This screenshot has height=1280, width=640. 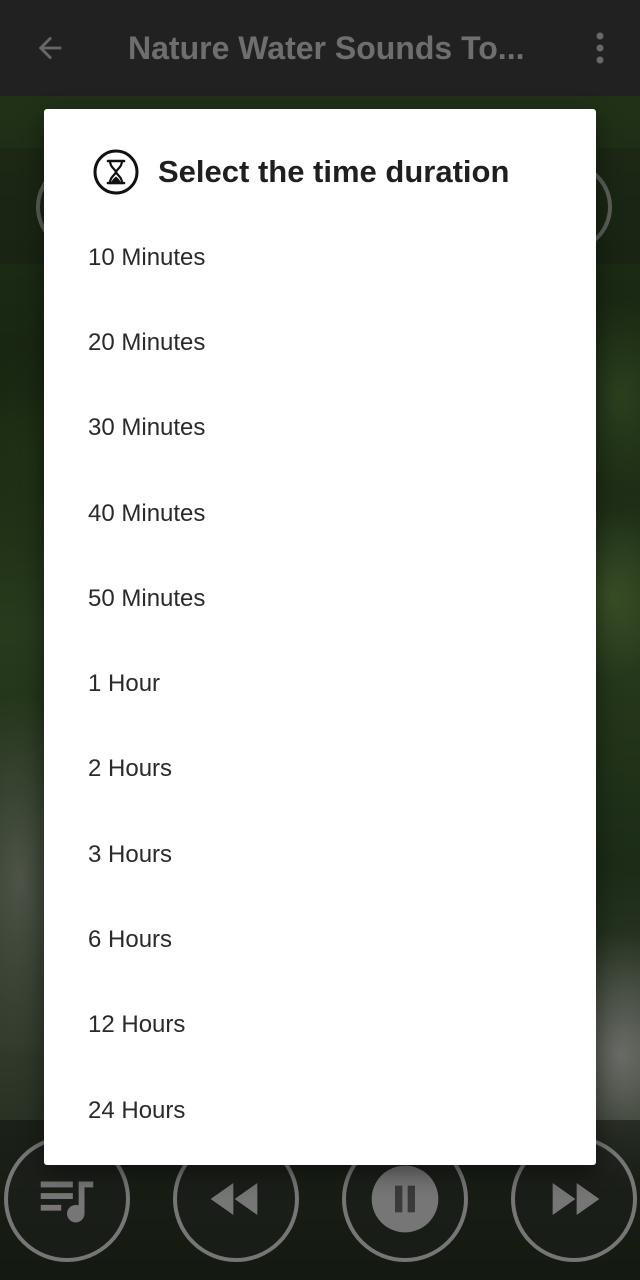 I want to click on duration-option-40-minutes: 40 Minutes, so click(x=320, y=513).